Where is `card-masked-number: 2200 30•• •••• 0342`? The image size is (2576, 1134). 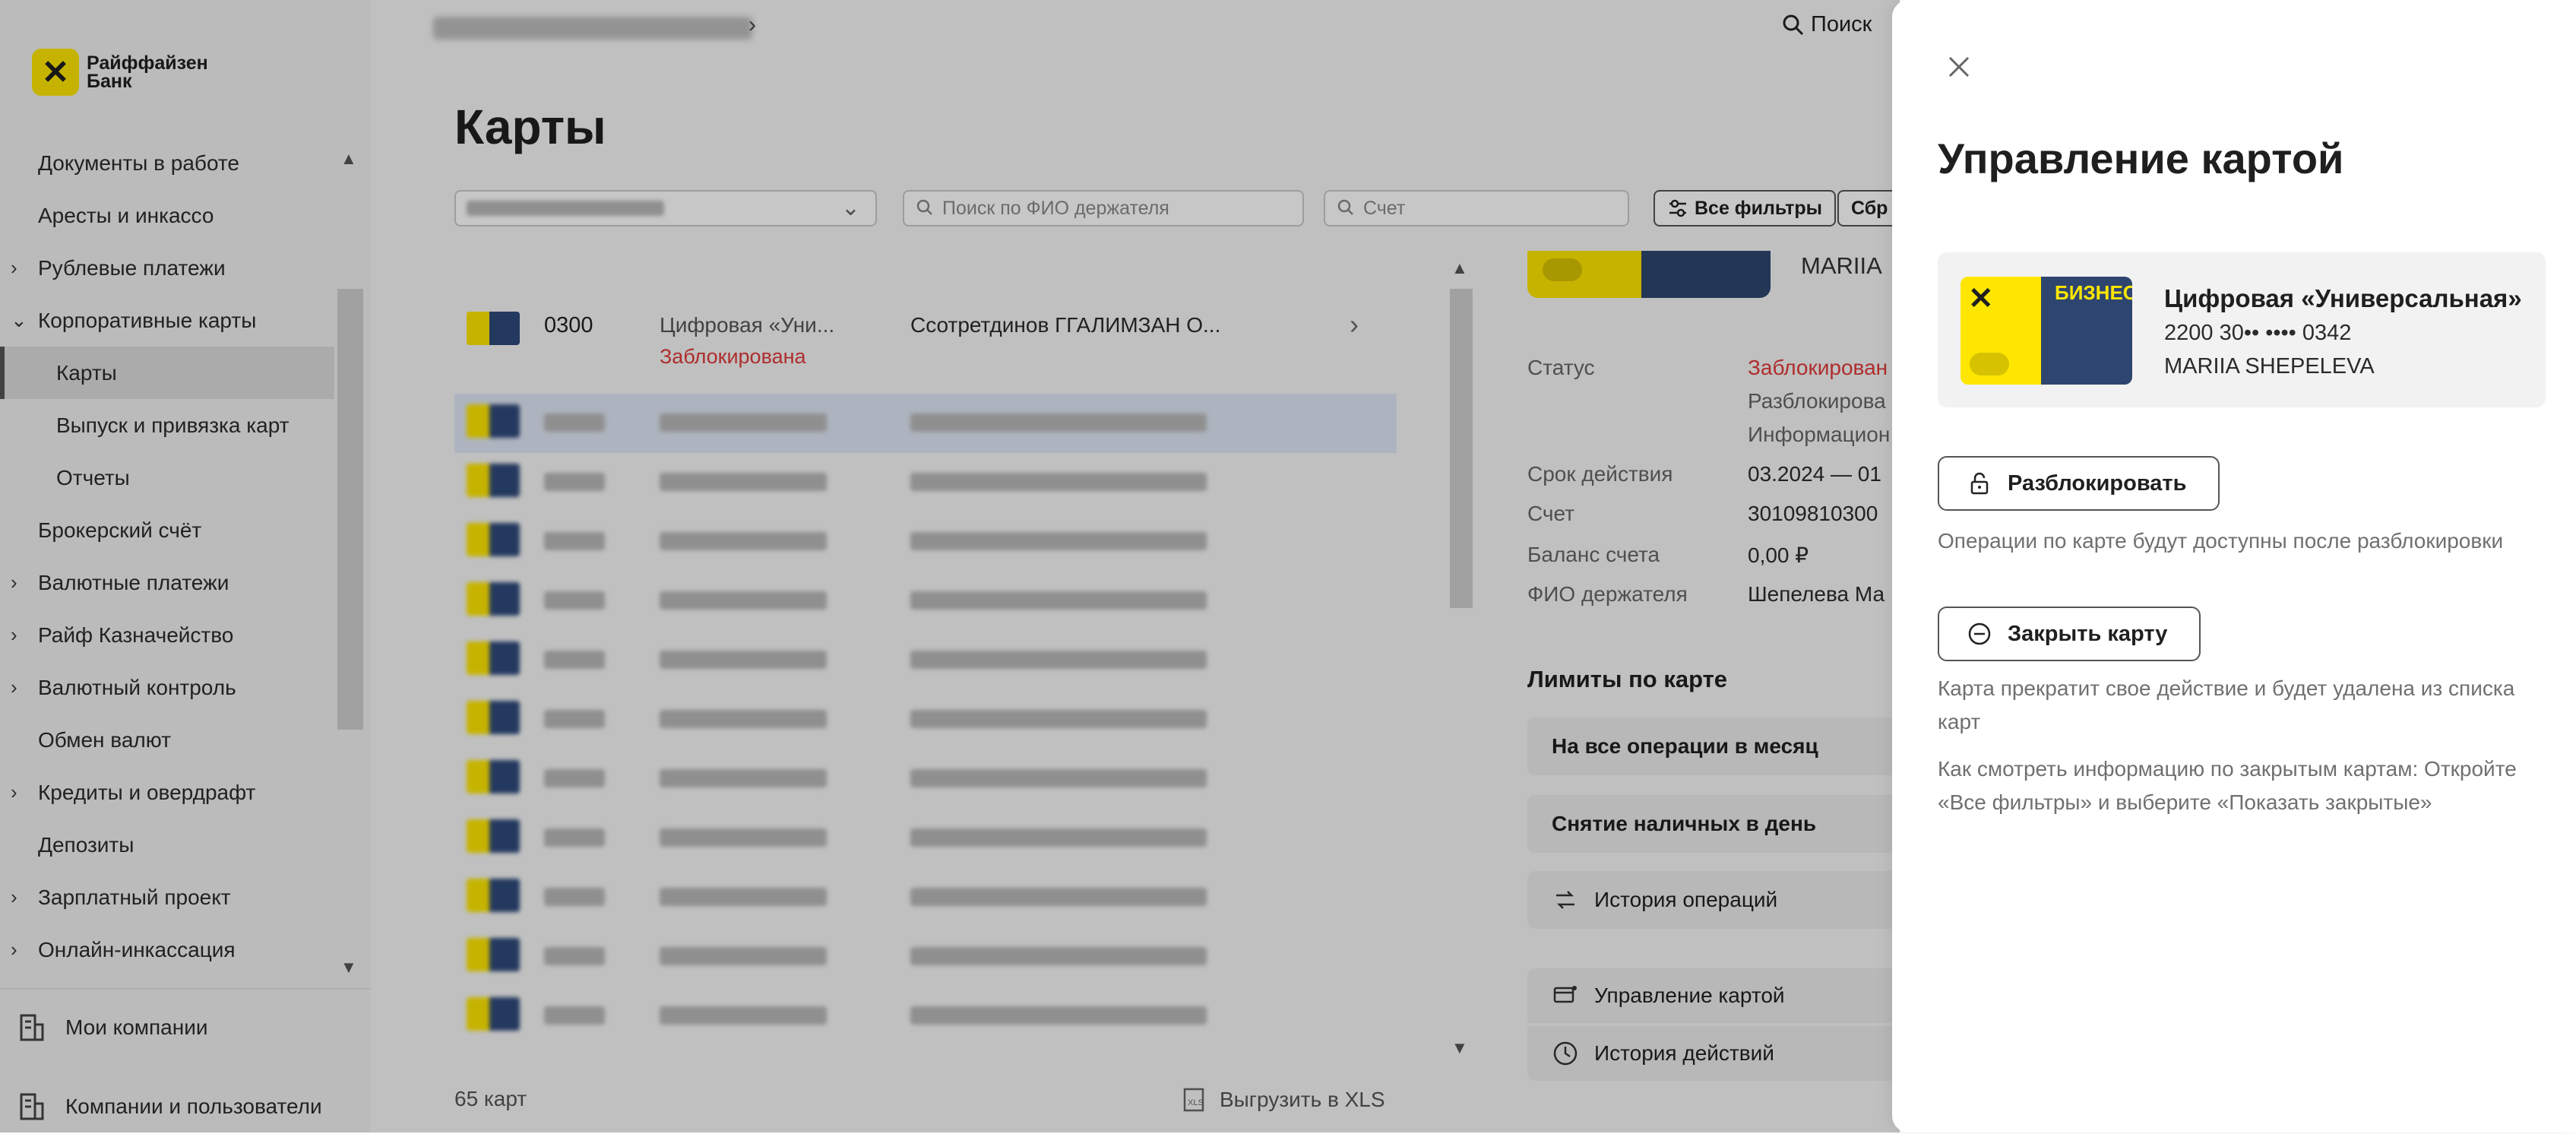
card-masked-number: 2200 30•• •••• 0342 is located at coordinates (2258, 333).